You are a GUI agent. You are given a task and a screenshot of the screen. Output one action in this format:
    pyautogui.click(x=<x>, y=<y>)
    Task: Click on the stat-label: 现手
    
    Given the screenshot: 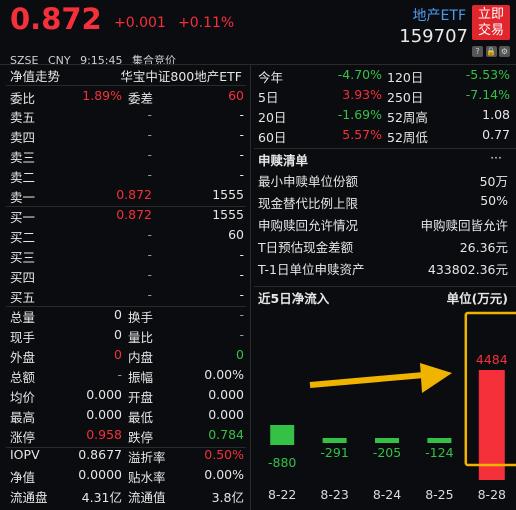 What is the action you would take?
    pyautogui.click(x=23, y=337)
    